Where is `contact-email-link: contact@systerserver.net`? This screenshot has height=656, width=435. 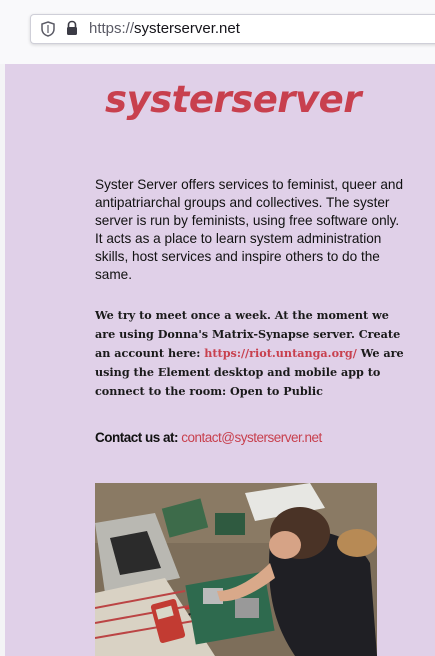 contact-email-link: contact@systerserver.net is located at coordinates (251, 437).